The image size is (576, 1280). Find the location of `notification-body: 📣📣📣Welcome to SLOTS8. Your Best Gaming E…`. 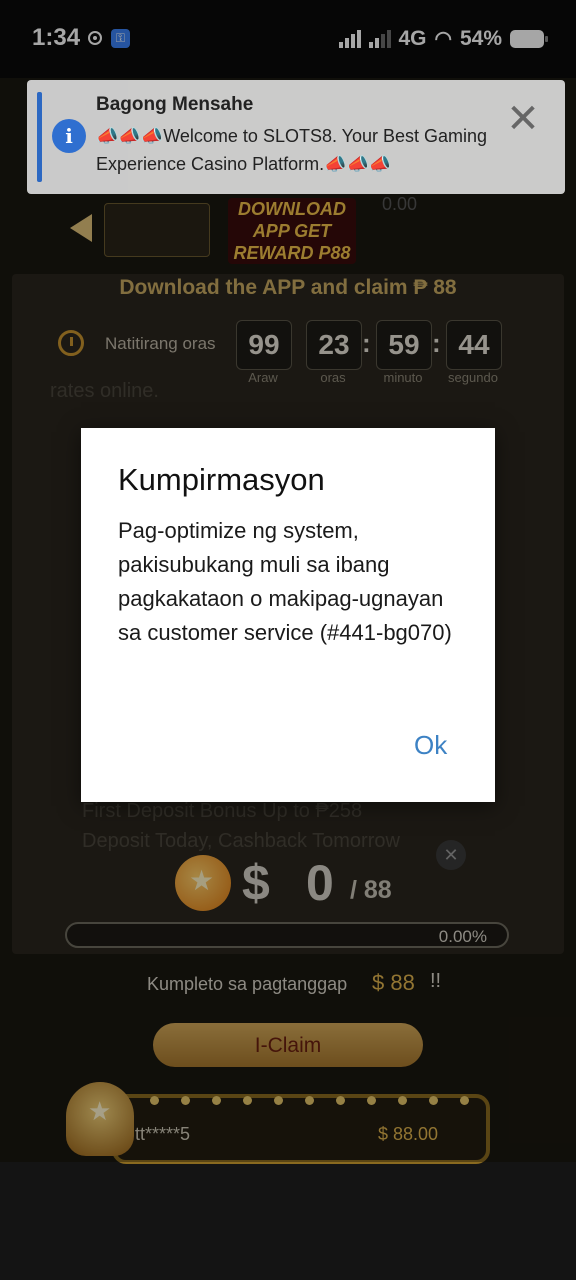

notification-body: 📣📣📣Welcome to SLOTS8. Your Best Gaming E… is located at coordinates (292, 150).